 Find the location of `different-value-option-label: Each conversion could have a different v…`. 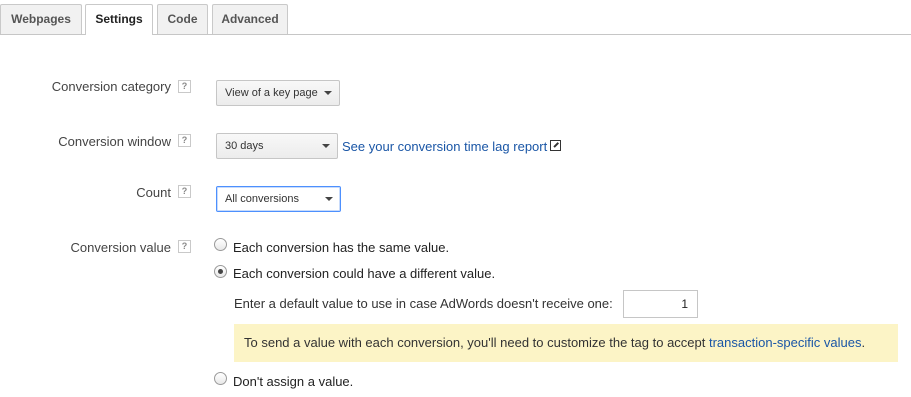

different-value-option-label: Each conversion could have a different v… is located at coordinates (364, 273).